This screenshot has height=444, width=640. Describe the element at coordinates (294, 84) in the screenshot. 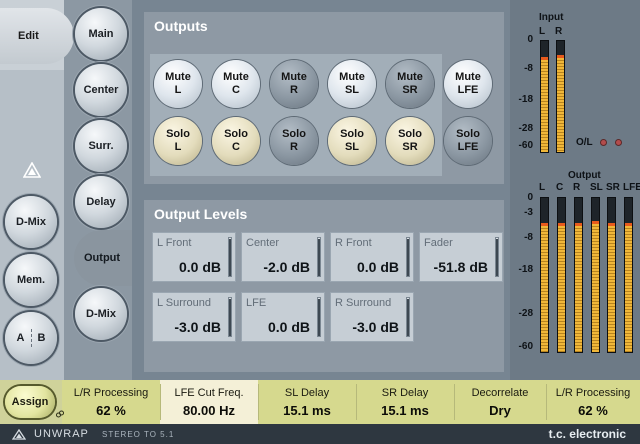

I see `mute-r-button: Mute R` at that location.